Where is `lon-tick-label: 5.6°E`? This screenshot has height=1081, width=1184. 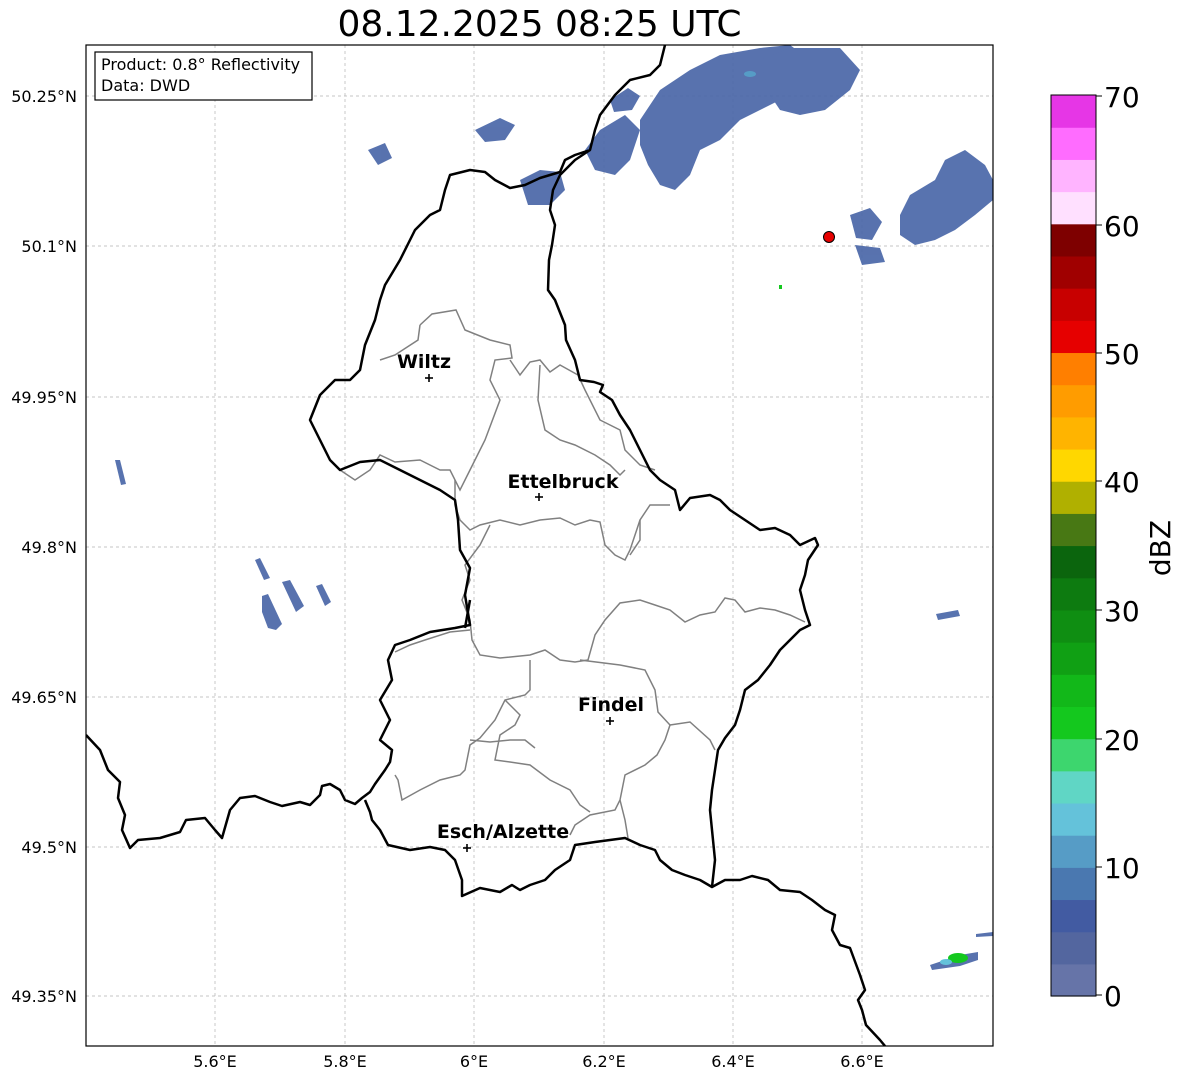
lon-tick-label: 5.6°E is located at coordinates (215, 1061).